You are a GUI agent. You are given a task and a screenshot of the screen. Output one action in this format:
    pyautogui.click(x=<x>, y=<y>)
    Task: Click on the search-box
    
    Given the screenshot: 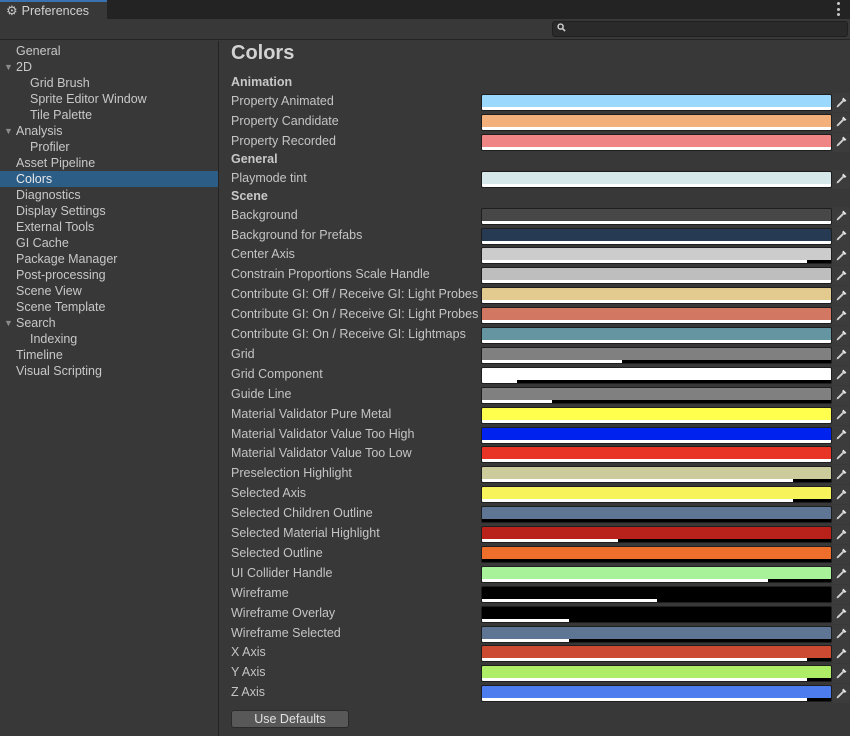 What is the action you would take?
    pyautogui.click(x=700, y=29)
    